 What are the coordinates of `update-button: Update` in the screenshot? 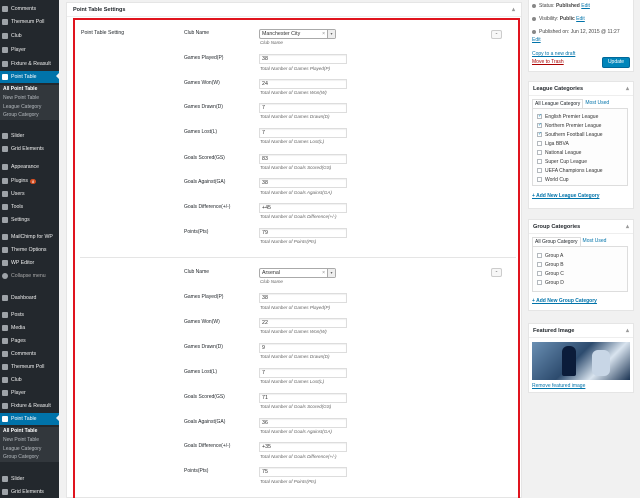 It's located at (616, 62).